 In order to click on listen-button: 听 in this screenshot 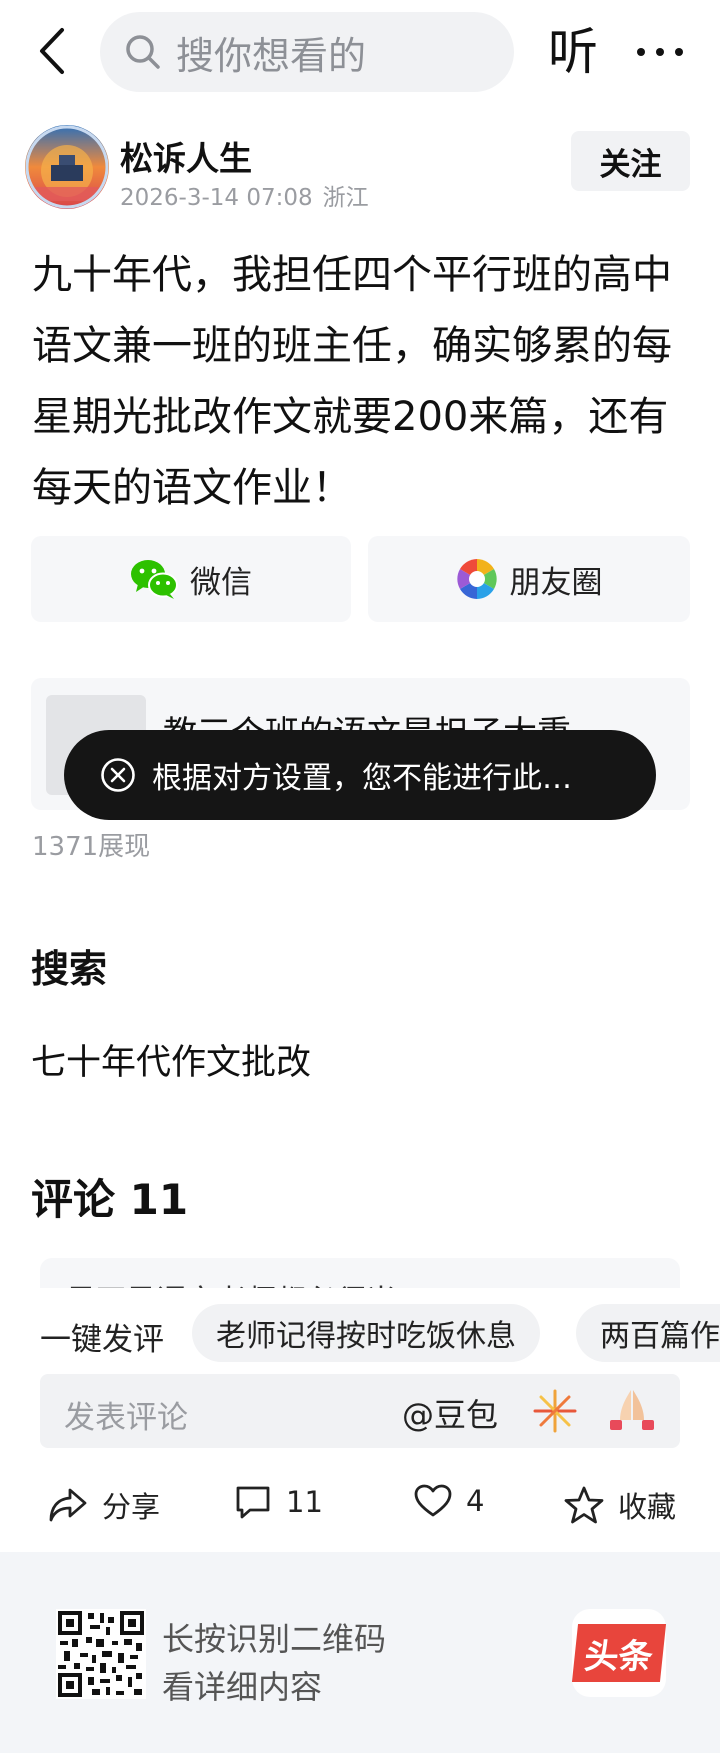, I will do `click(573, 52)`.